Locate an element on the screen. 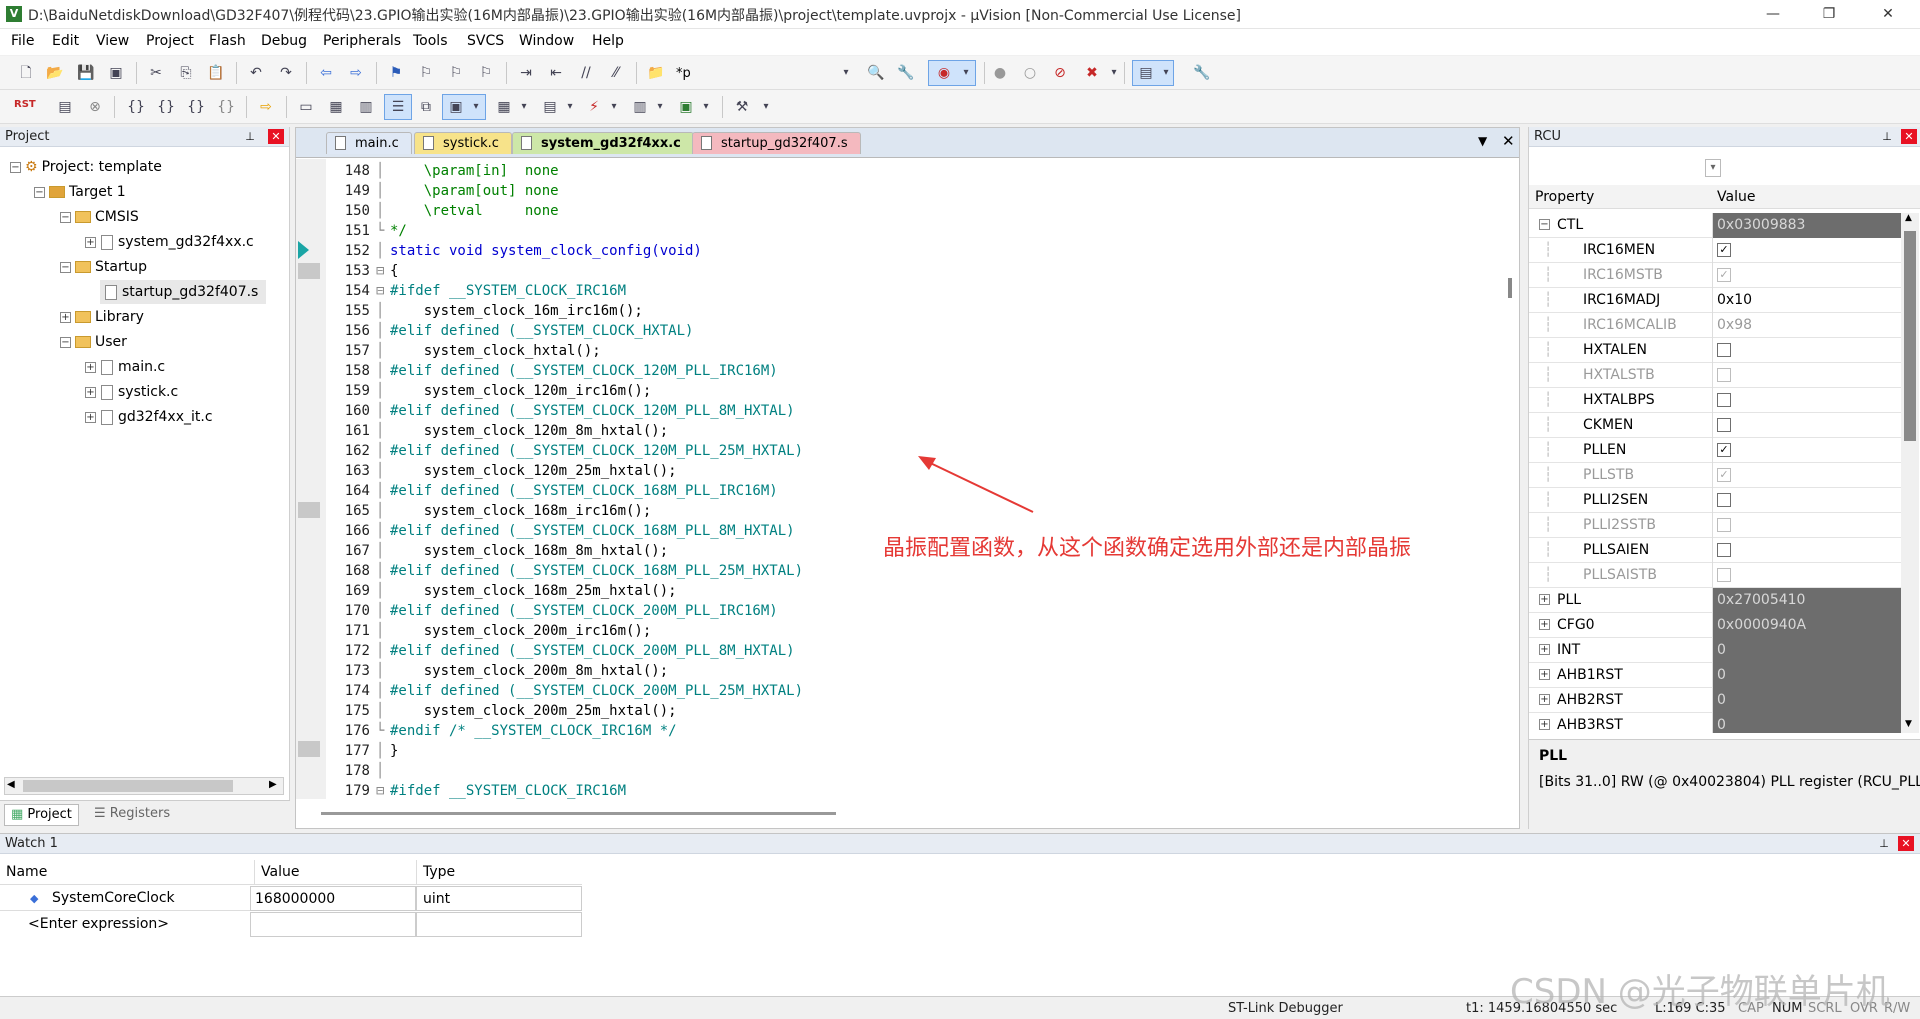  register-row: + INT 0 is located at coordinates (1715, 650).